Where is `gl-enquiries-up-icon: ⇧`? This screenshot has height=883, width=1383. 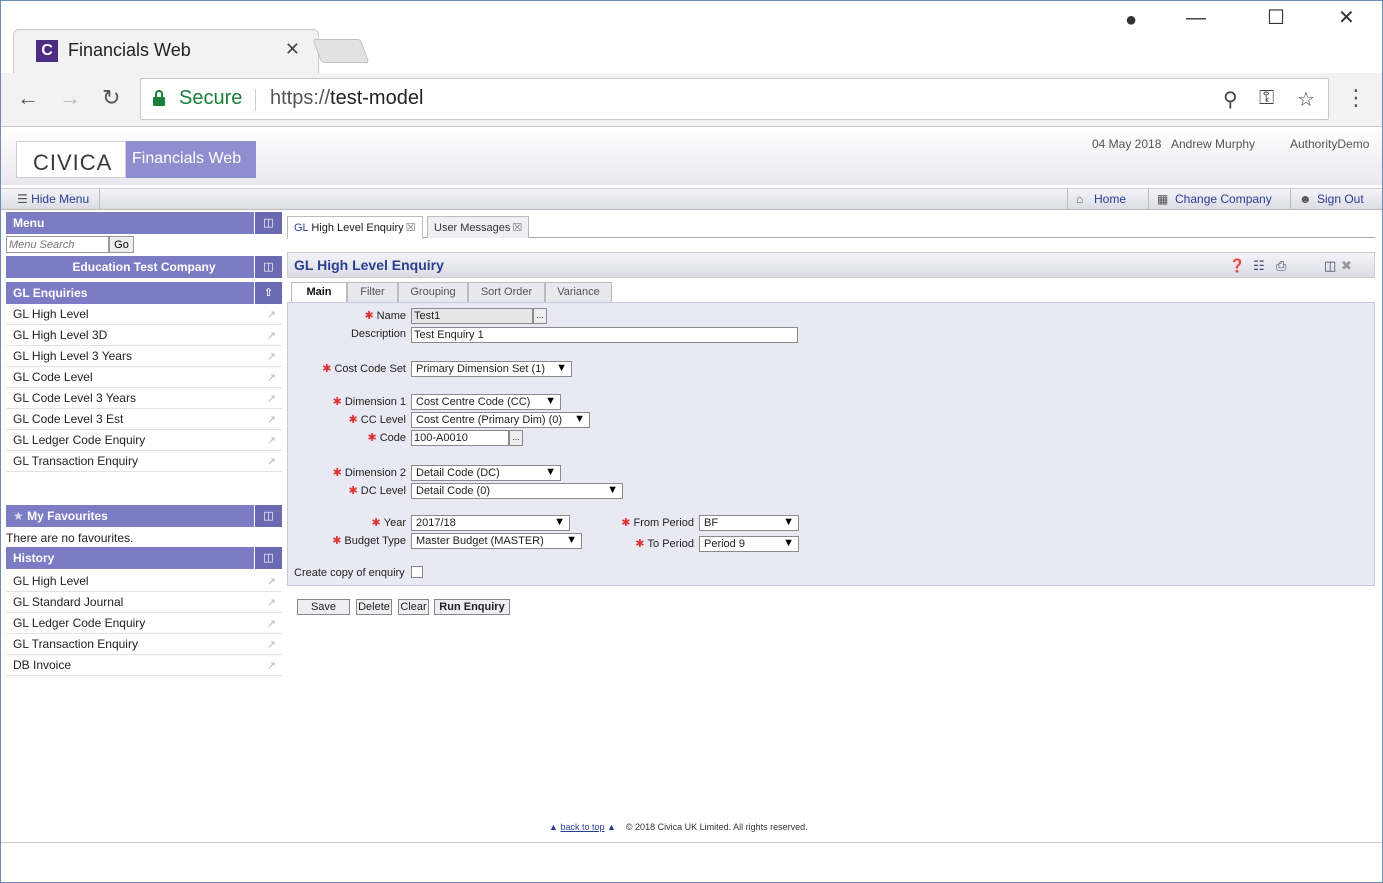 gl-enquiries-up-icon: ⇧ is located at coordinates (268, 293).